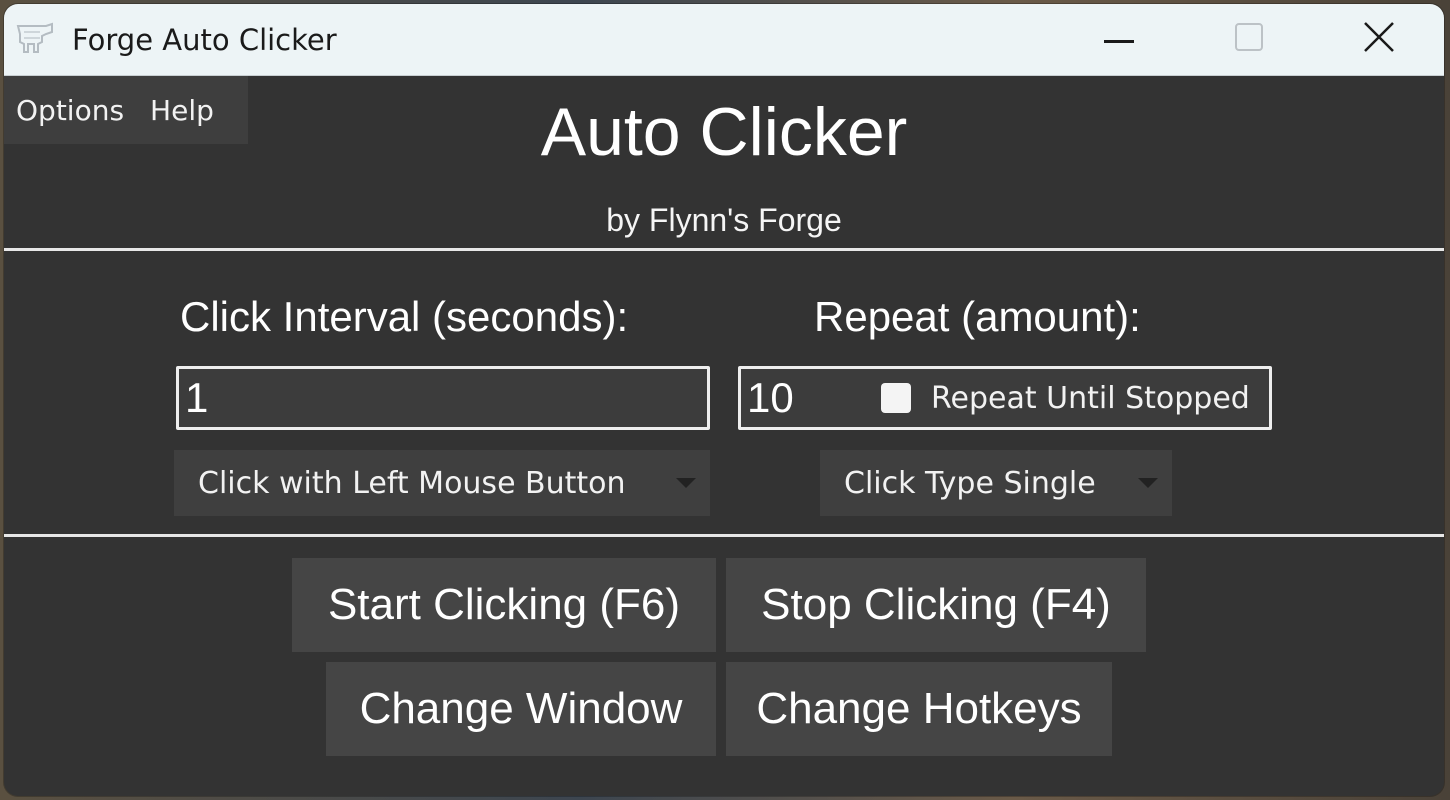 Image resolution: width=1450 pixels, height=800 pixels. Describe the element at coordinates (1090, 398) in the screenshot. I see `repeat-until-stopped-label: Repeat Until Stopped` at that location.